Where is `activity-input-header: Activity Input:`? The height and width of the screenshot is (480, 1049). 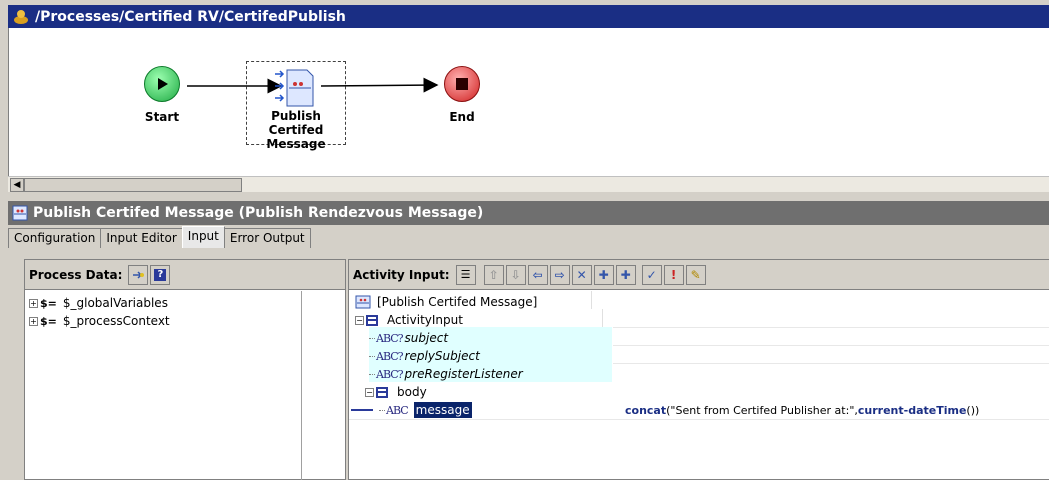
activity-input-header: Activity Input: is located at coordinates (401, 274).